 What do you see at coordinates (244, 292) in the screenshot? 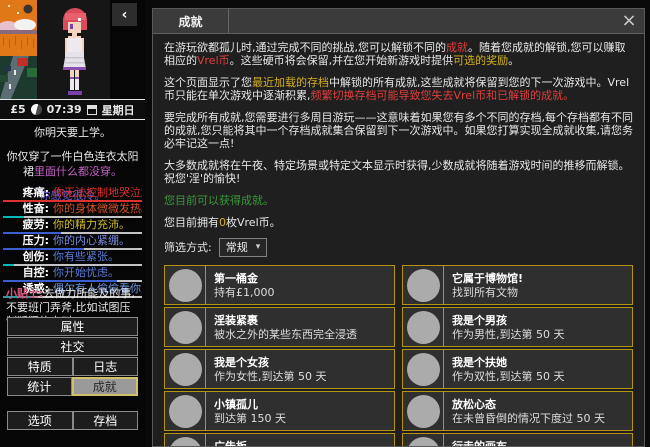
I see `achievement-desc: 持有£1,000` at bounding box center [244, 292].